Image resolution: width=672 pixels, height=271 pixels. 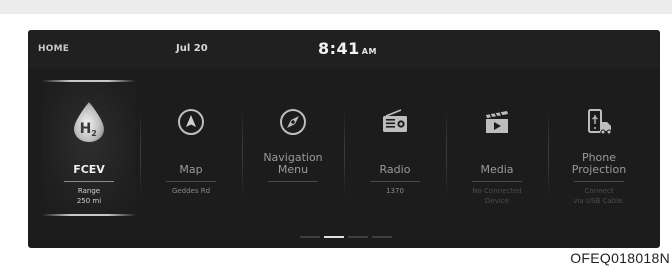 What do you see at coordinates (599, 191) in the screenshot?
I see `phone-status-line-1: Connect` at bounding box center [599, 191].